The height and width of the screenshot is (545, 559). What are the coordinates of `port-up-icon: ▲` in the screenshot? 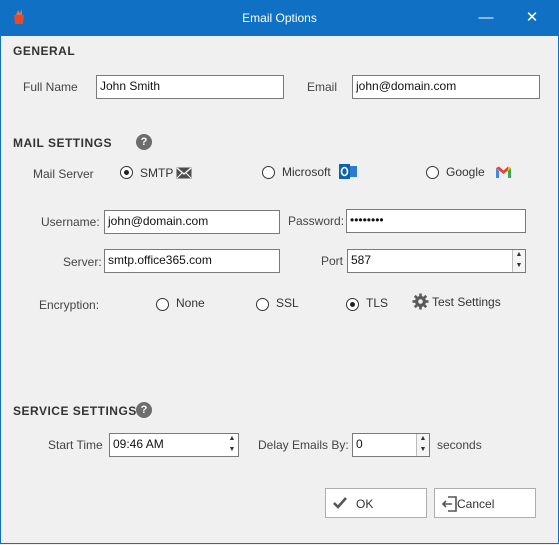 It's located at (519, 255).